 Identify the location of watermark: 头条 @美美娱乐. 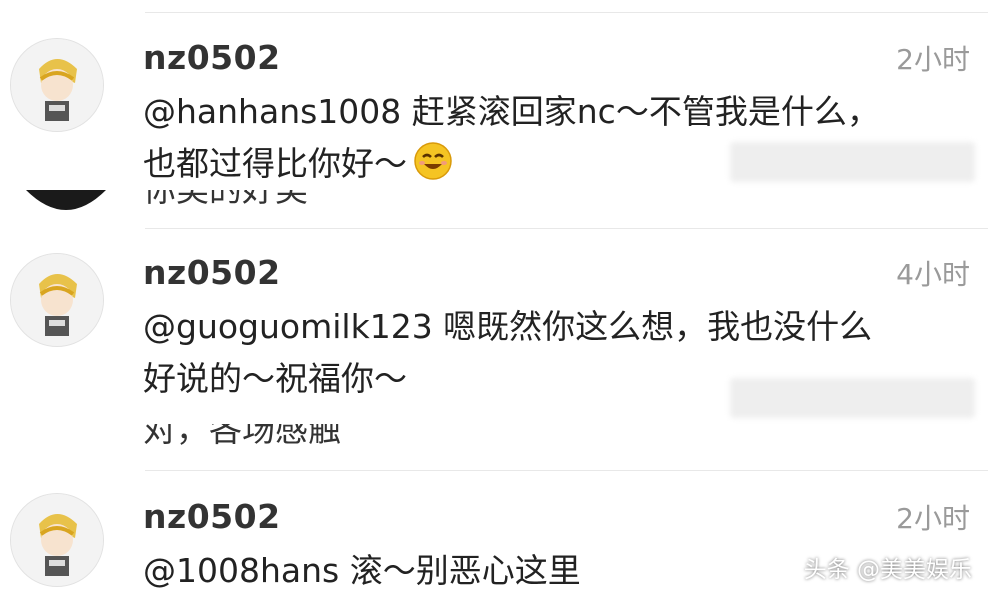
(888, 567).